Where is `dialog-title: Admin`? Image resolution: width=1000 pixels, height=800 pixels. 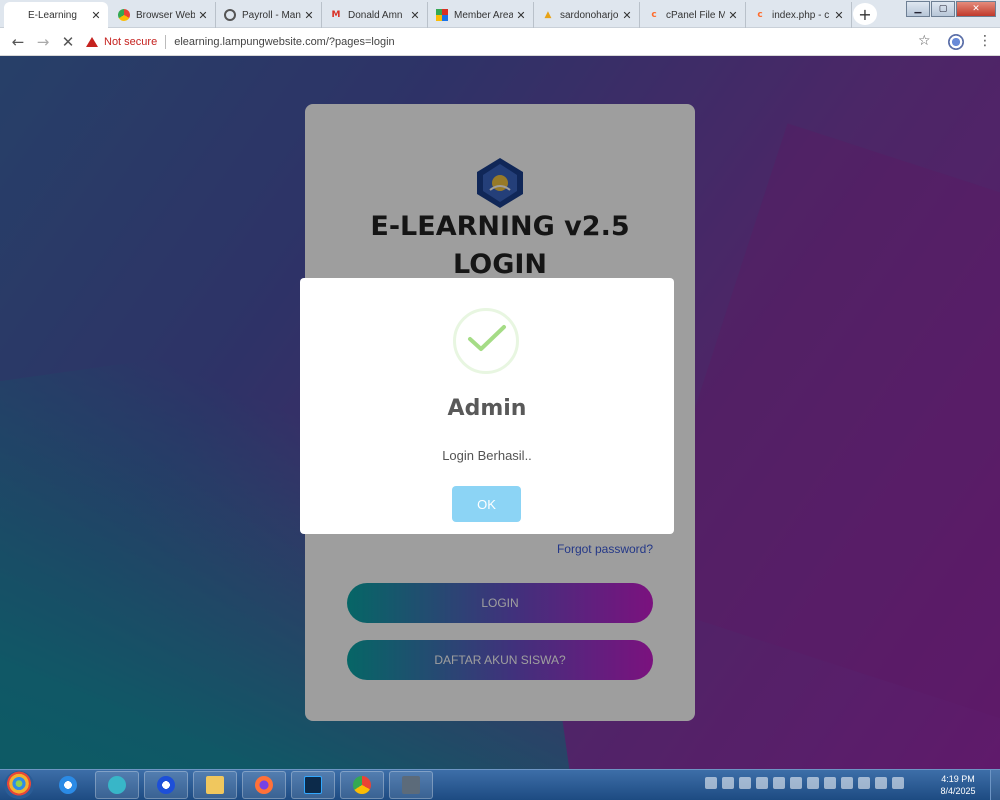
dialog-title: Admin is located at coordinates (487, 408).